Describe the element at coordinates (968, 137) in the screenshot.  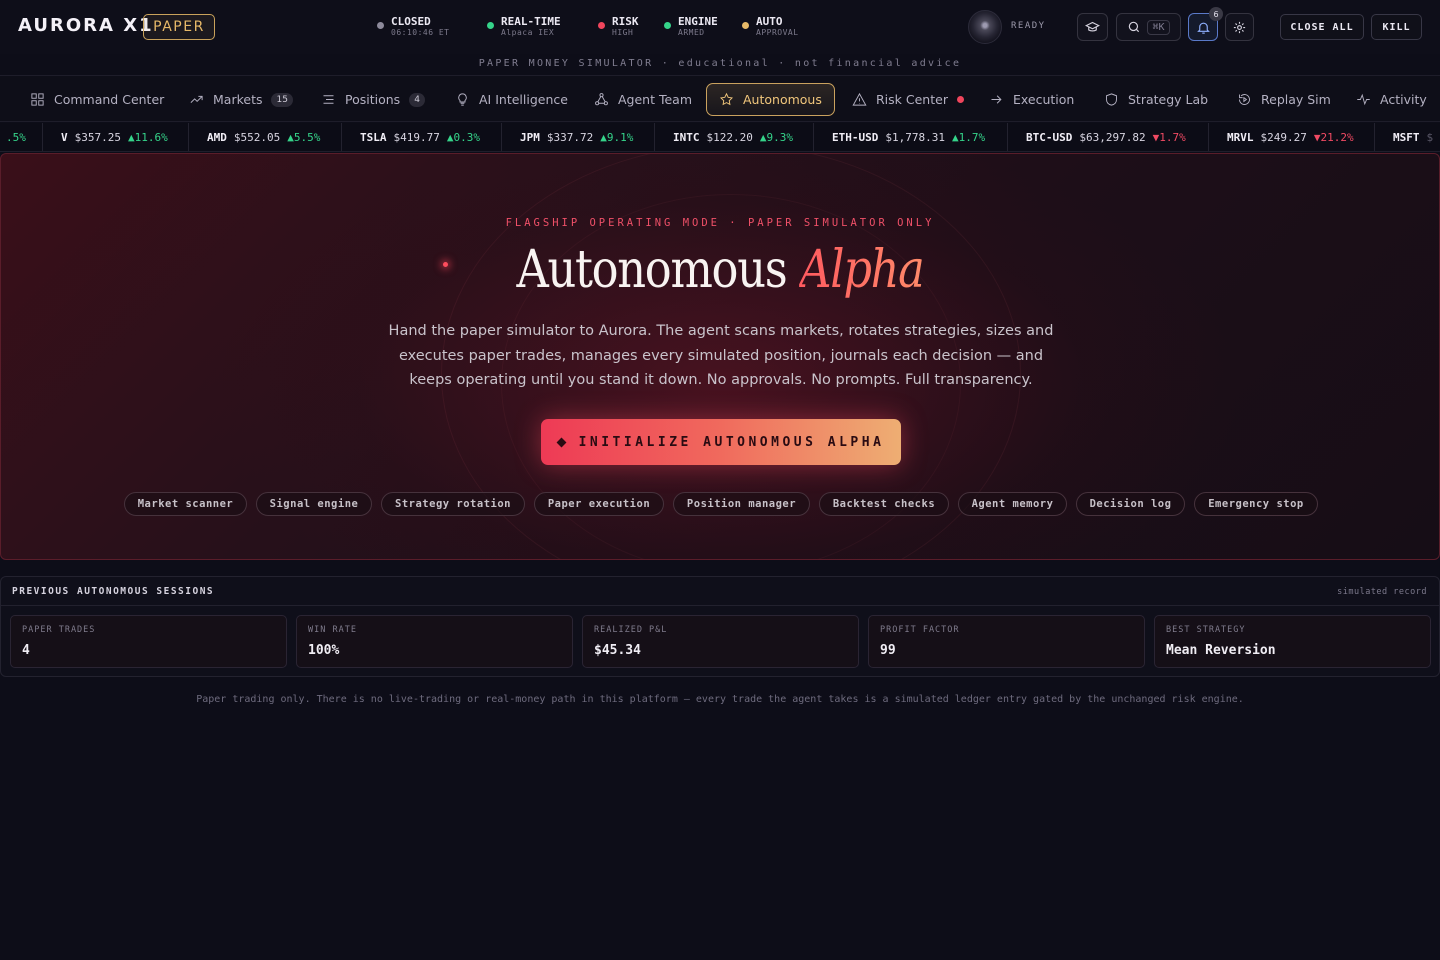
I see `ticker-change: ▲1.7%` at that location.